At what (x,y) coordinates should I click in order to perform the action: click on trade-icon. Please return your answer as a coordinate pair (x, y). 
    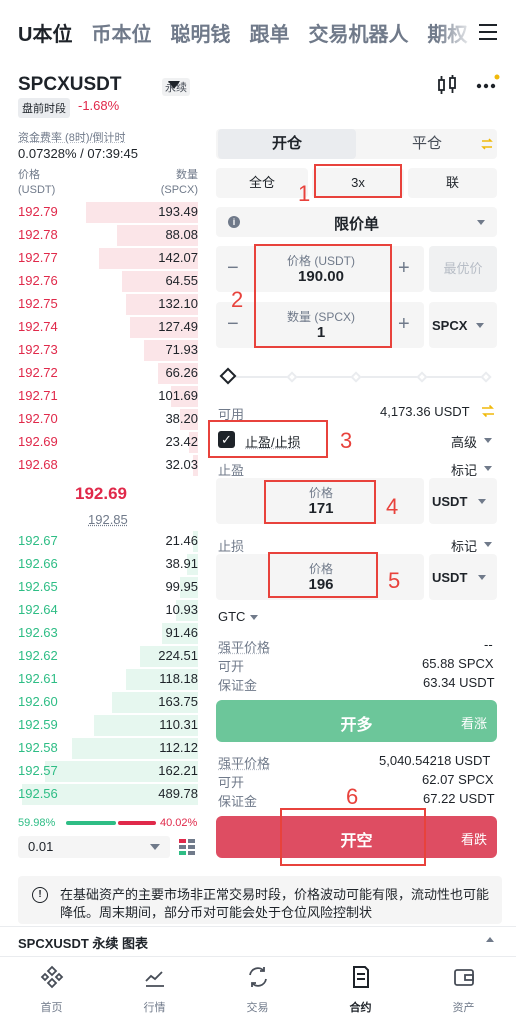
    Looking at the image, I should click on (257, 977).